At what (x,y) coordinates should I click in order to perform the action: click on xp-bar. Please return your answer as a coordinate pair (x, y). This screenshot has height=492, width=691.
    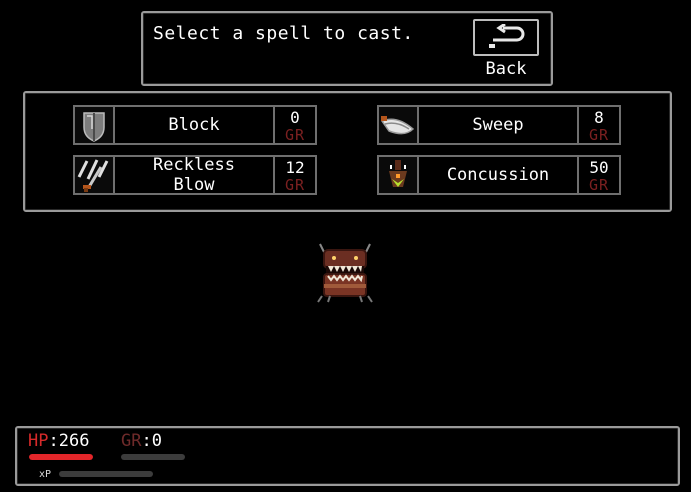
    Looking at the image, I should click on (106, 474).